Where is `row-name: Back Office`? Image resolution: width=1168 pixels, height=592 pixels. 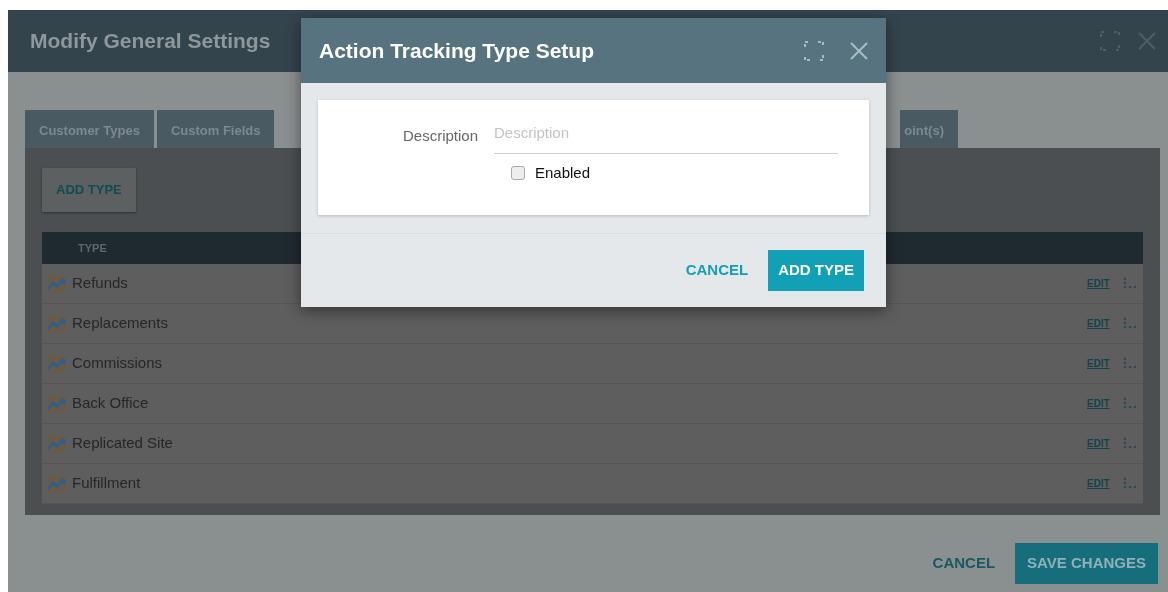
row-name: Back Office is located at coordinates (110, 403).